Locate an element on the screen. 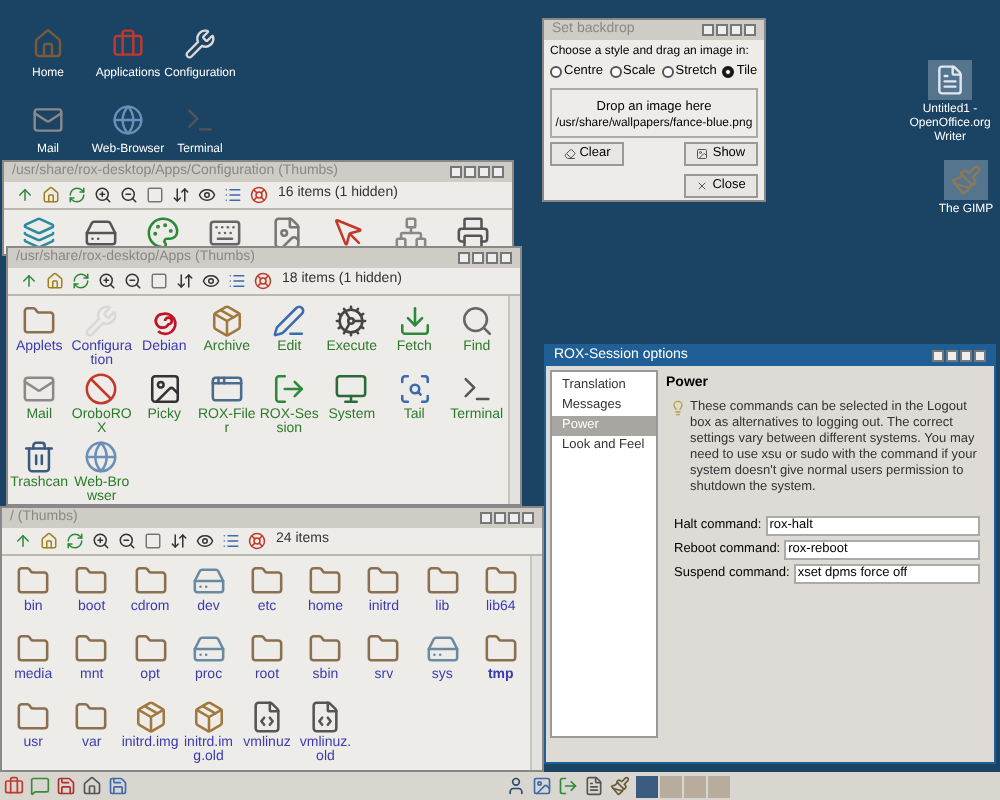  floppy-icon is located at coordinates (118, 786).